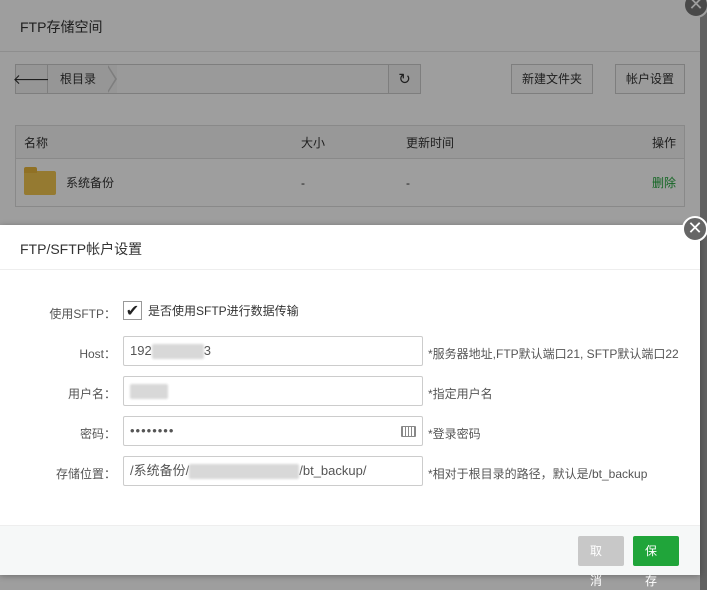  Describe the element at coordinates (460, 394) in the screenshot. I see `username-hint: *指定用户名` at that location.